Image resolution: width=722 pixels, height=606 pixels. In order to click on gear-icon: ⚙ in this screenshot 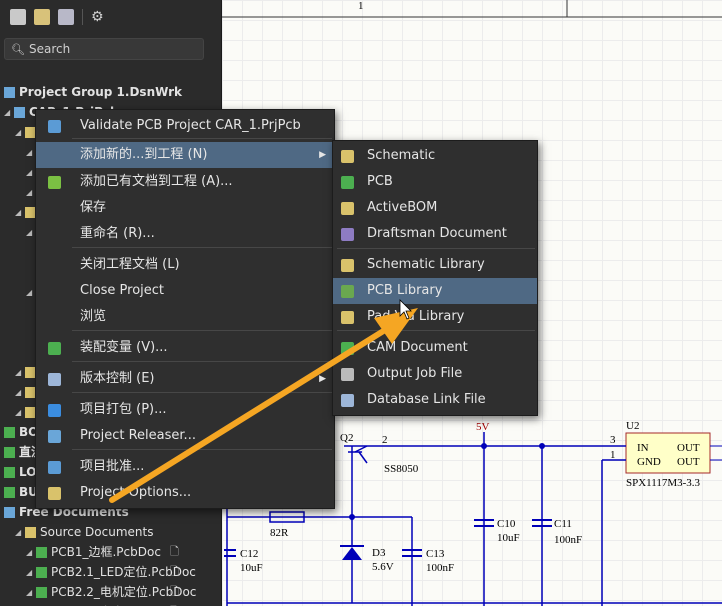, I will do `click(97, 17)`.